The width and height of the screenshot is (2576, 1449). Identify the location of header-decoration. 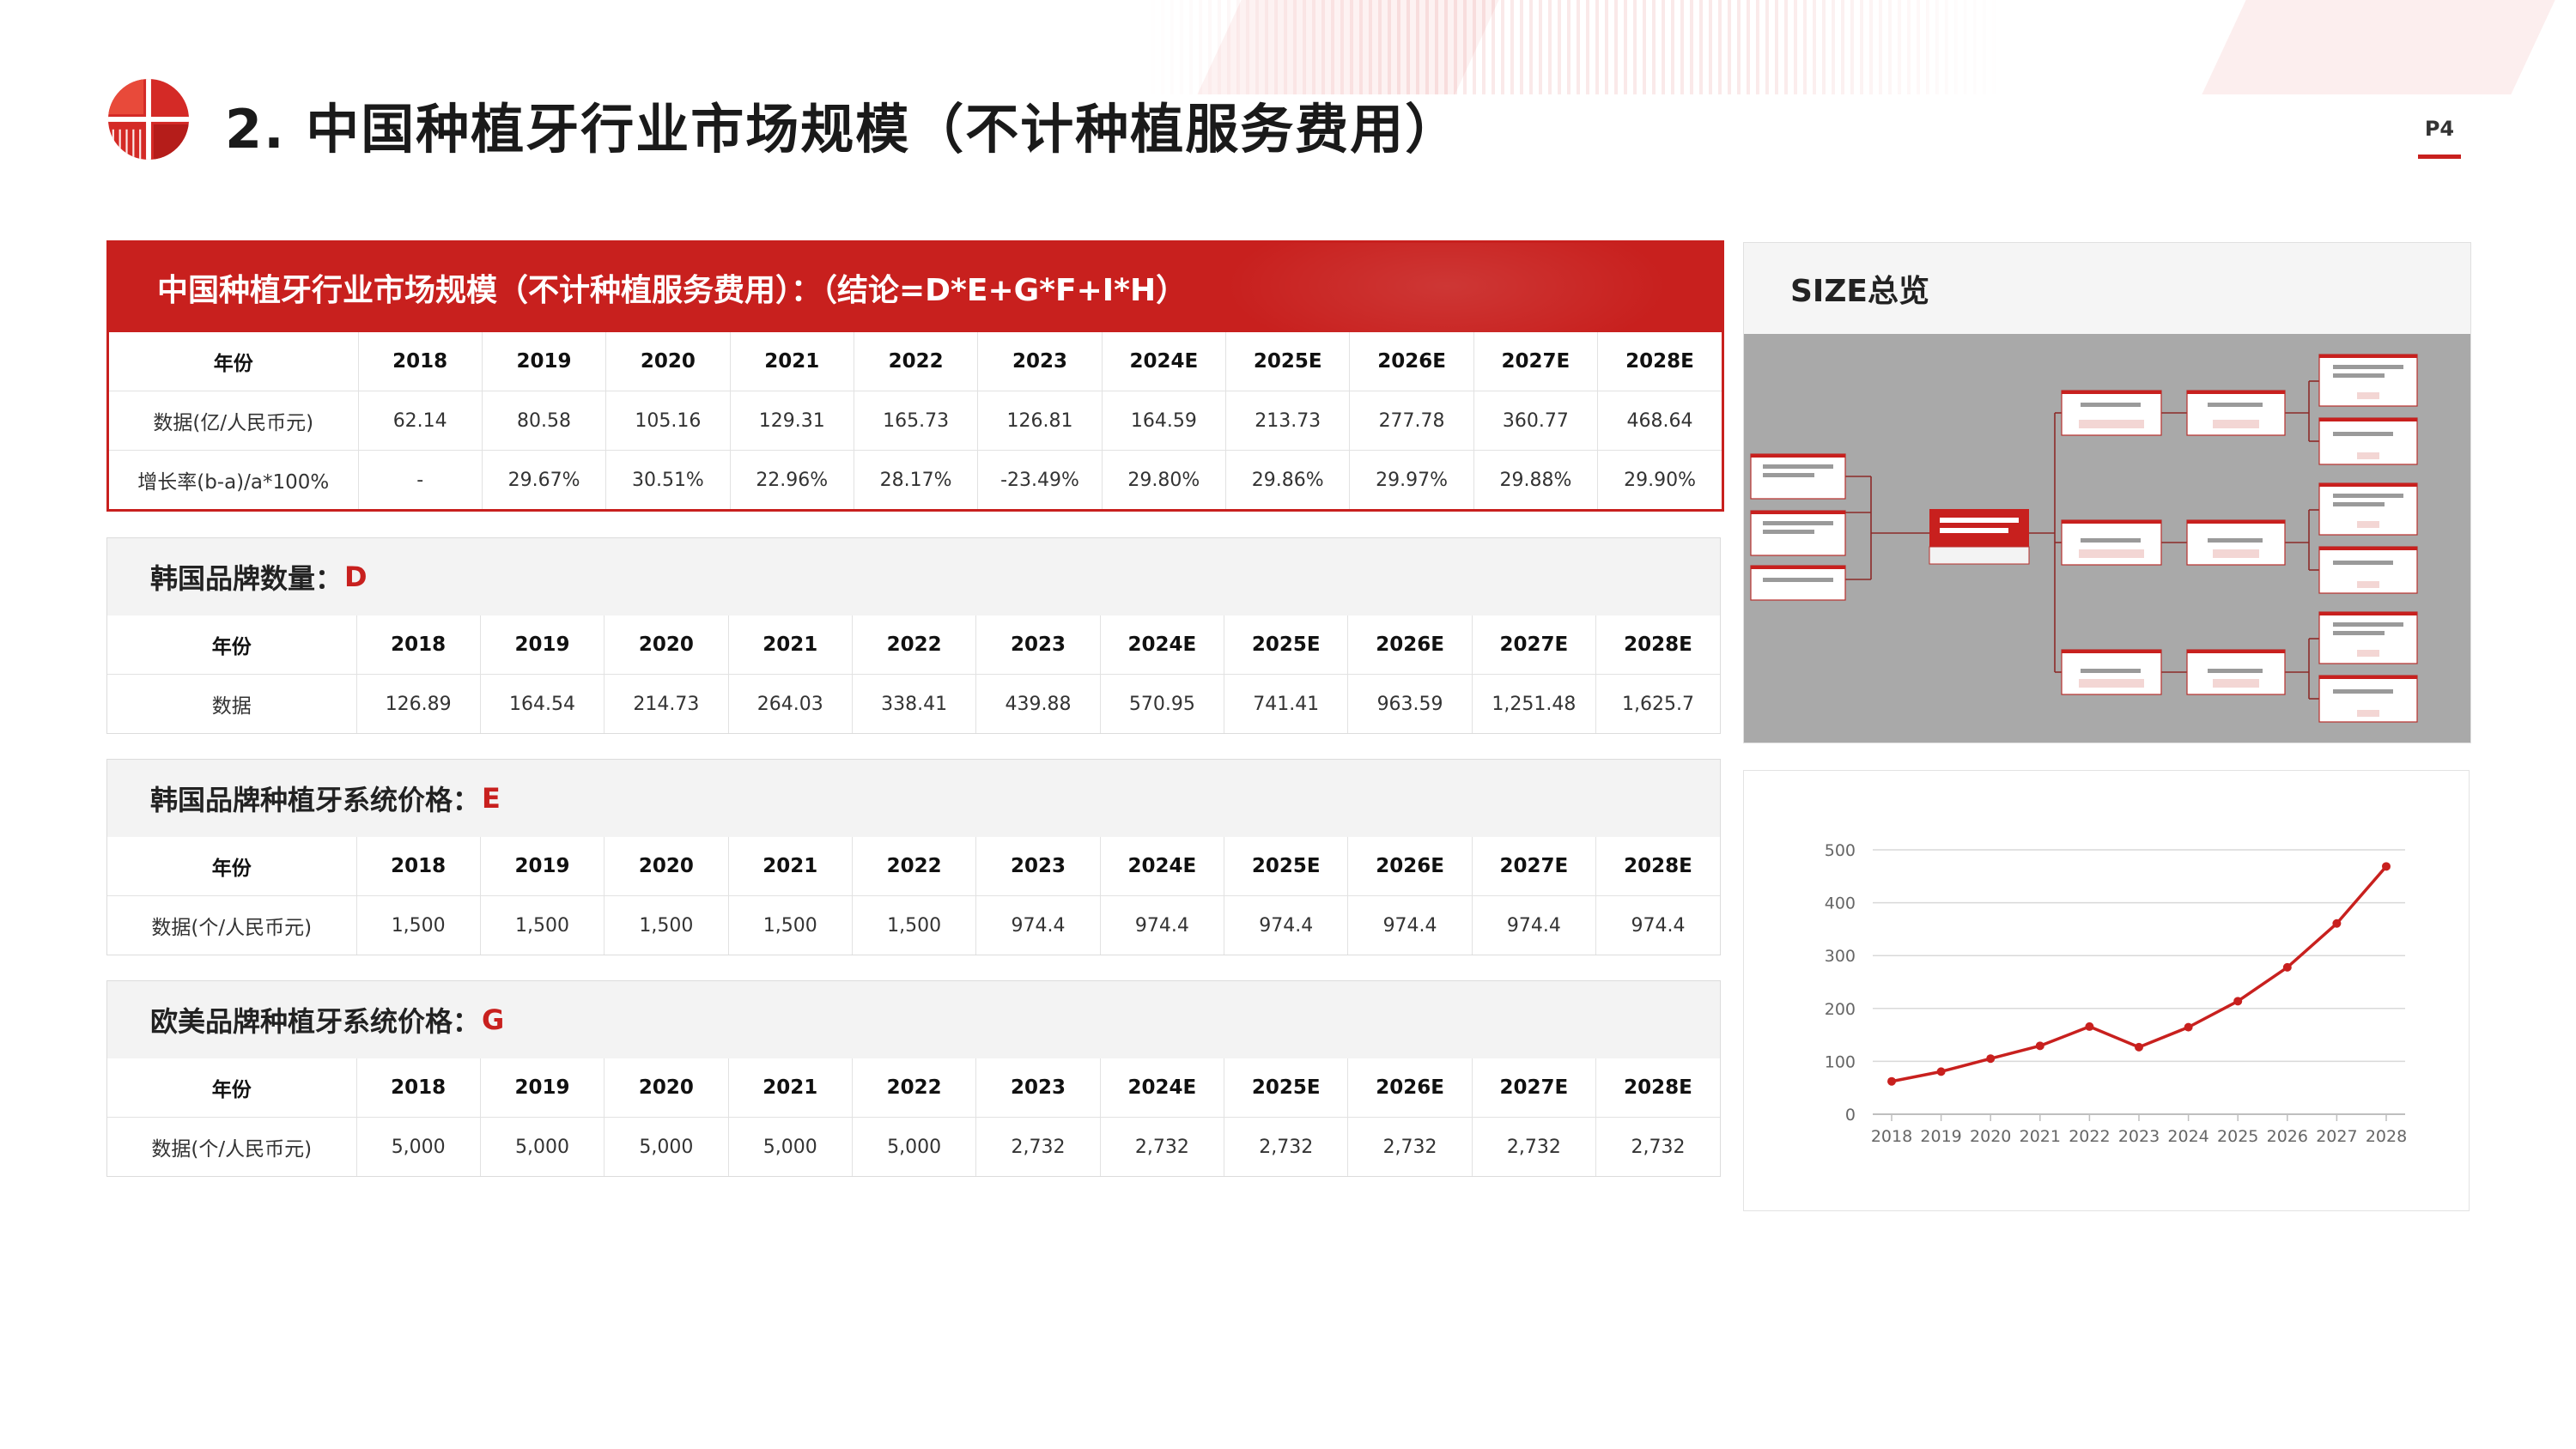
(1572, 47).